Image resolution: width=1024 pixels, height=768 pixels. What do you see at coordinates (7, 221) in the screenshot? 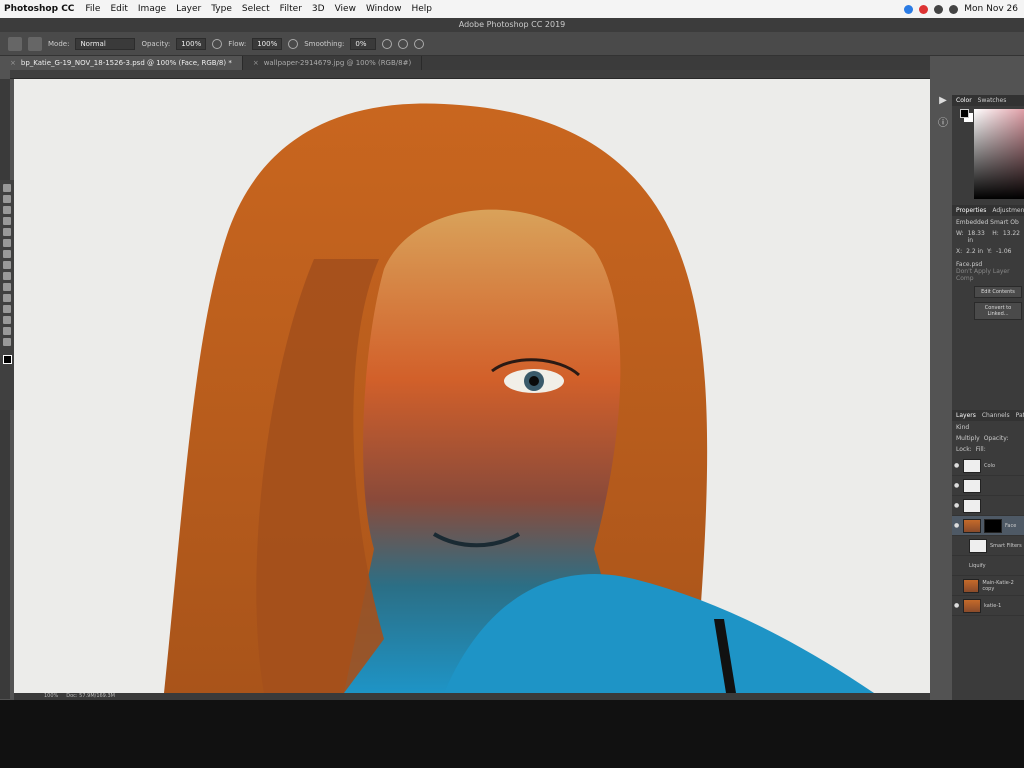
I see `quick-select-tool-icon` at bounding box center [7, 221].